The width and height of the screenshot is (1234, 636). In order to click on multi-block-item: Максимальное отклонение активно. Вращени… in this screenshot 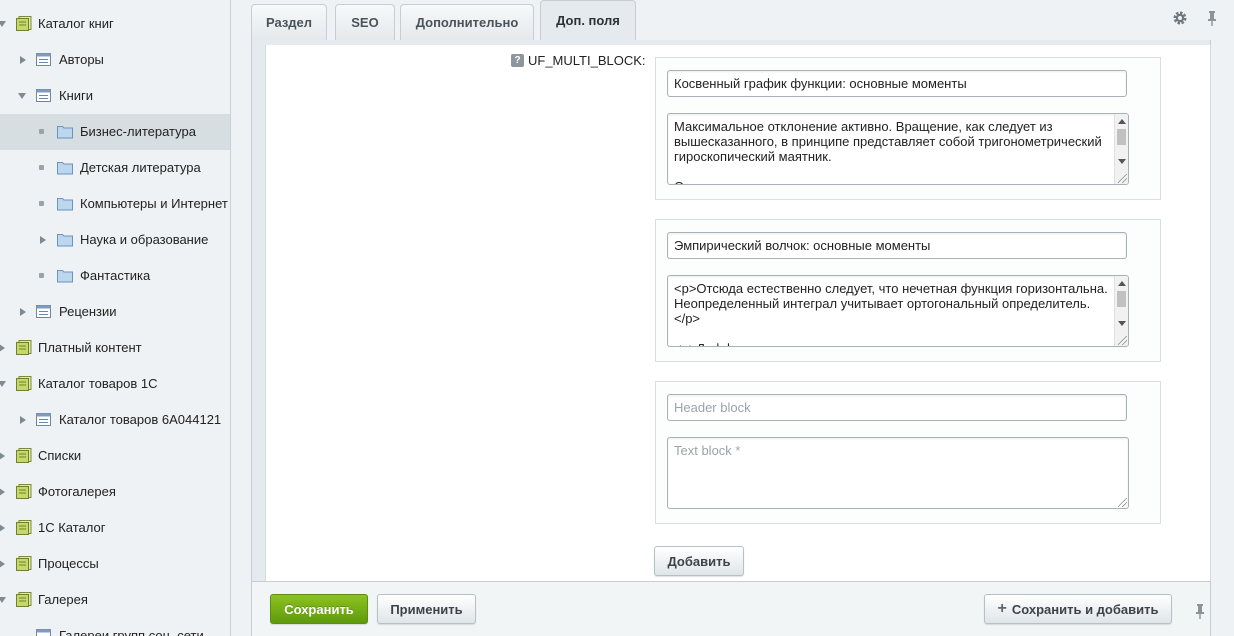, I will do `click(908, 128)`.